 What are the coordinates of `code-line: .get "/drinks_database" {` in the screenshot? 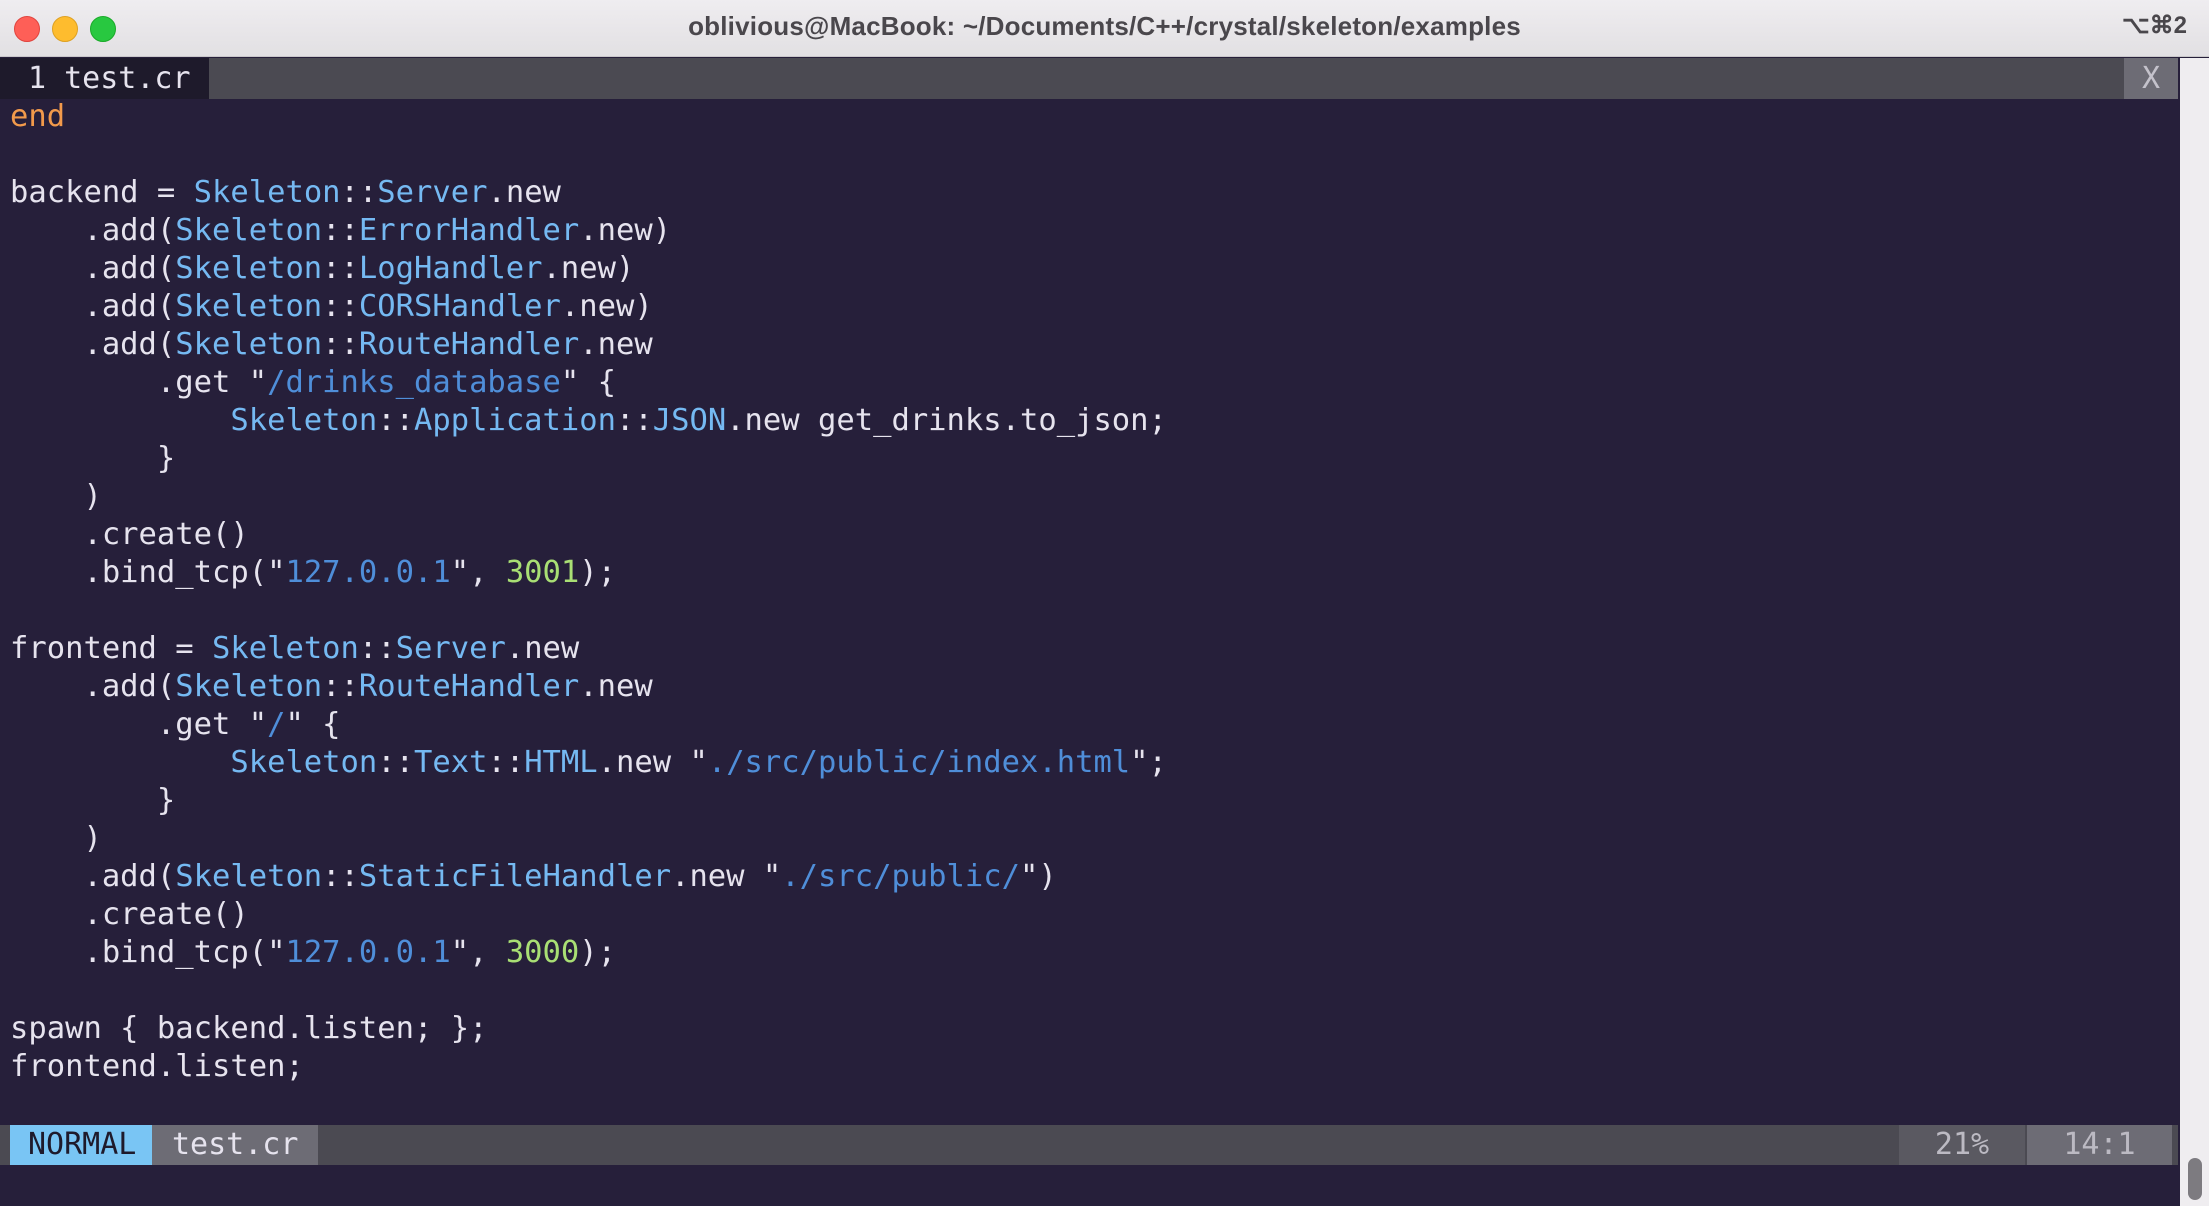 It's located at (1090, 383).